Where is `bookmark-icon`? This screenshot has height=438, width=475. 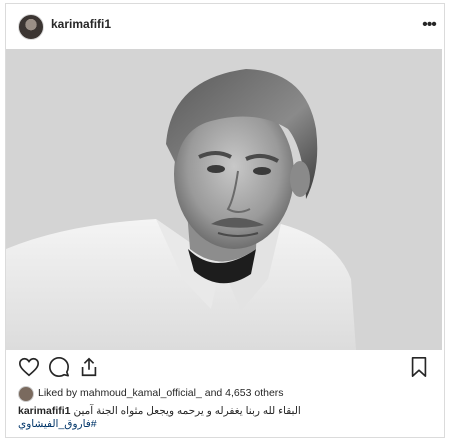 bookmark-icon is located at coordinates (419, 367).